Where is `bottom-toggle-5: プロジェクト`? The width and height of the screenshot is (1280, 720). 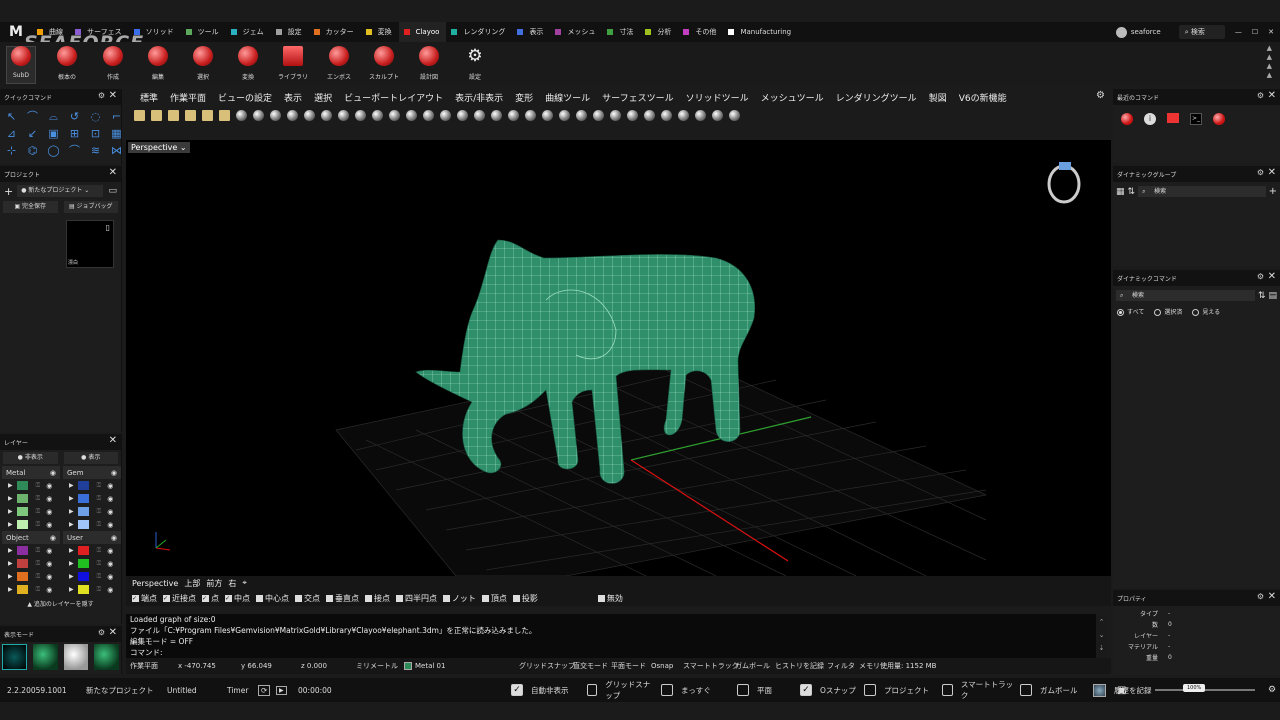 bottom-toggle-5: プロジェクト is located at coordinates (900, 690).